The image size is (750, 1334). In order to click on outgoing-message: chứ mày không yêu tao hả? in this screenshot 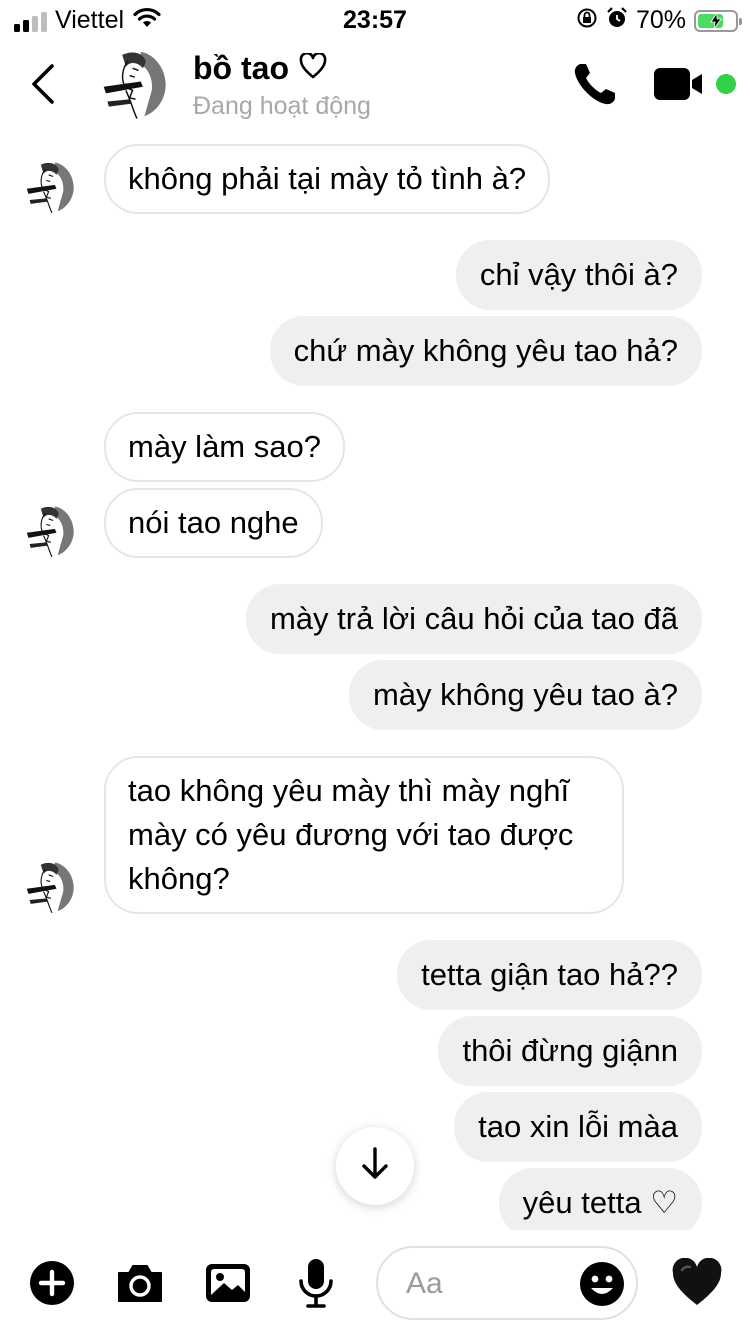, I will do `click(485, 351)`.